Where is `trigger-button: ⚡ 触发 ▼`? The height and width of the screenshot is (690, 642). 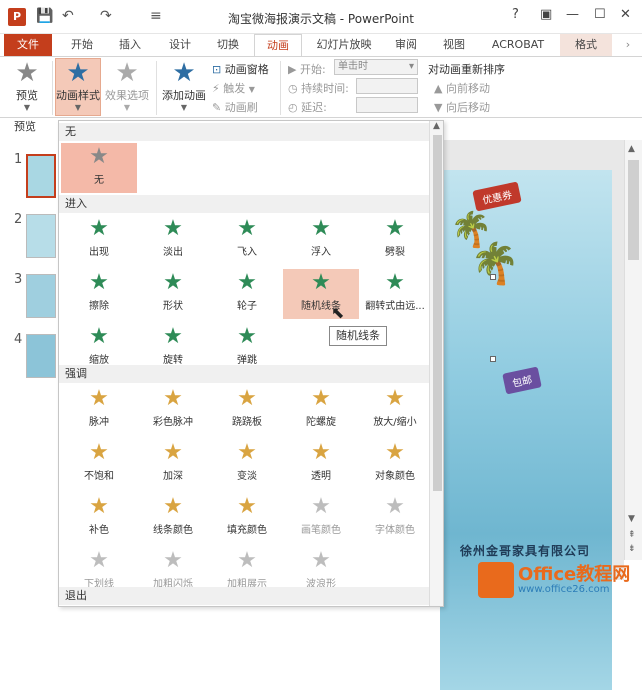
trigger-button: ⚡ 触发 ▼ is located at coordinates (233, 88).